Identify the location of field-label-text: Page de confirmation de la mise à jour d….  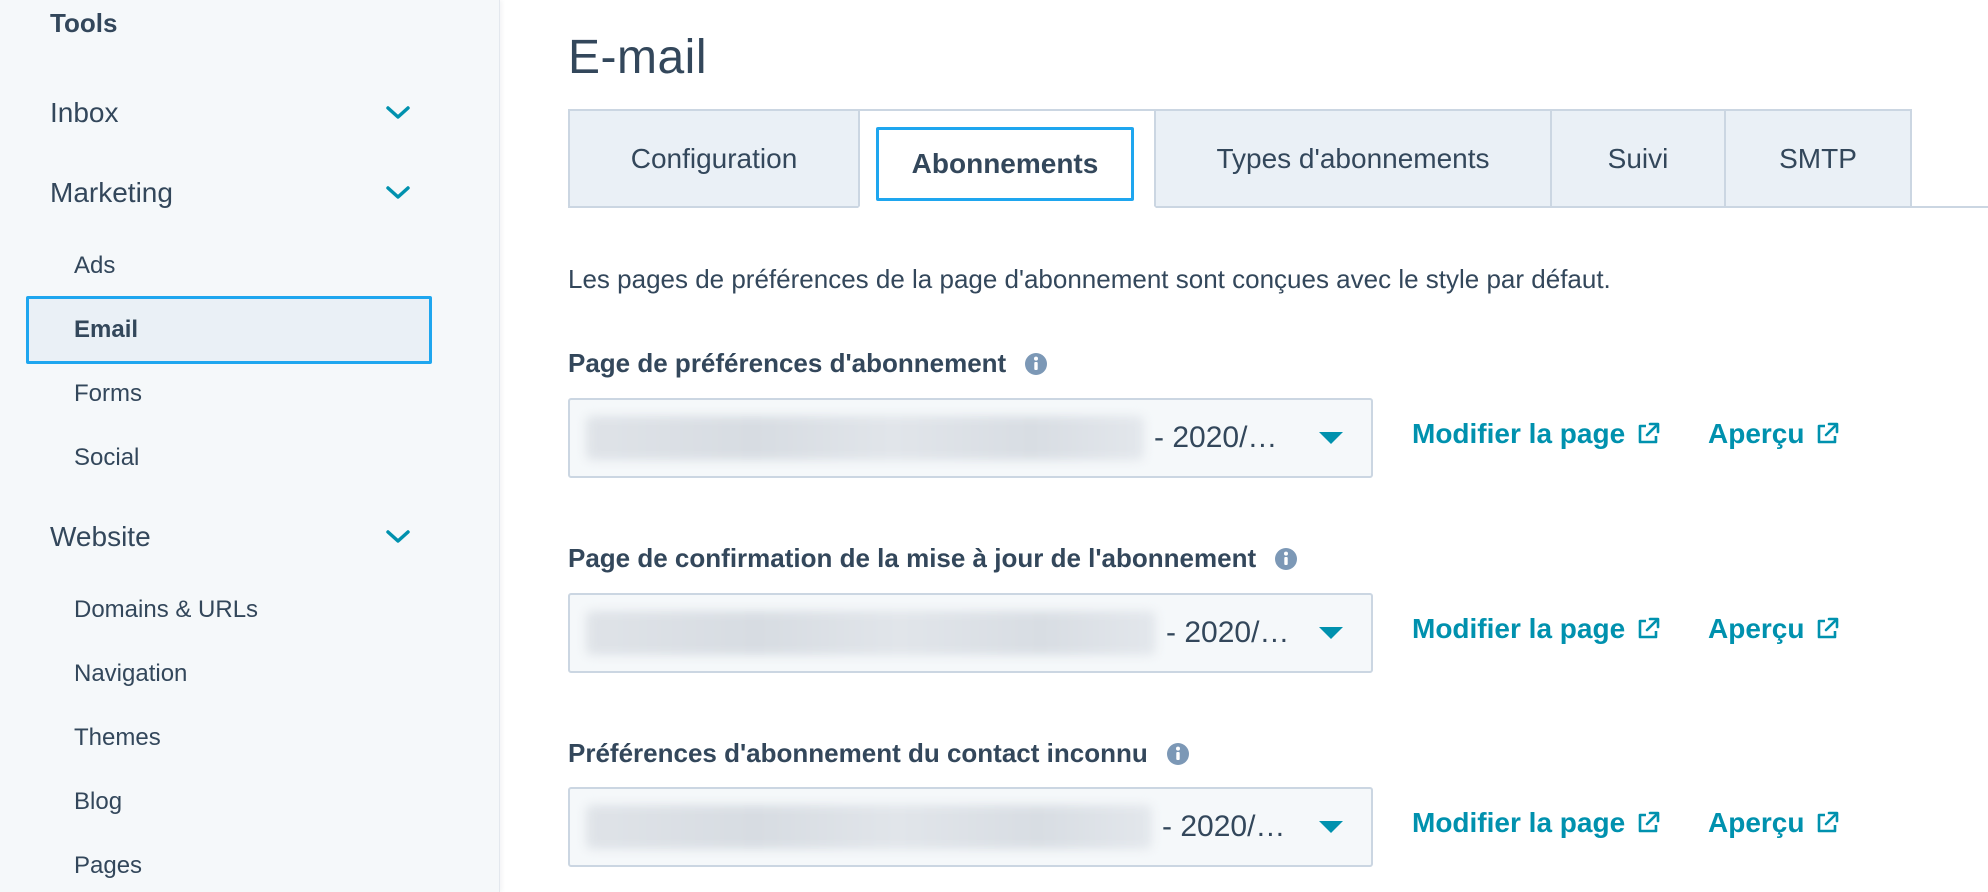
(912, 558).